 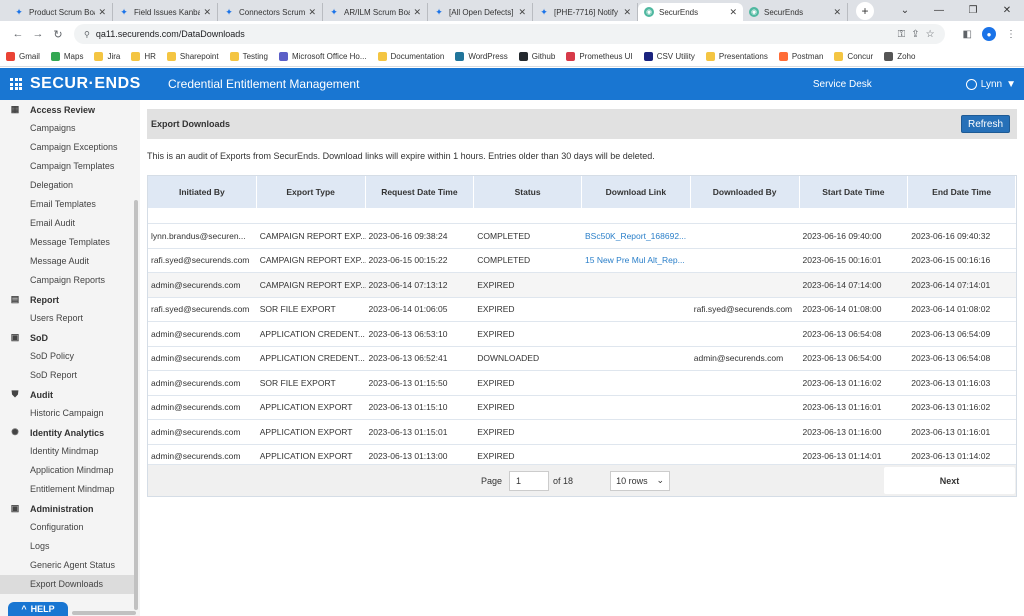 I want to click on bookmark-item: Testing, so click(x=248, y=56).